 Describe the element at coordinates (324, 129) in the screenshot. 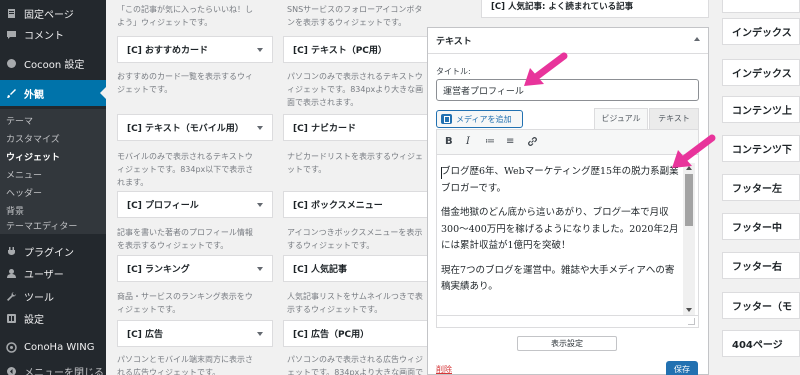

I see `widget-title: [C] ナビカード` at that location.